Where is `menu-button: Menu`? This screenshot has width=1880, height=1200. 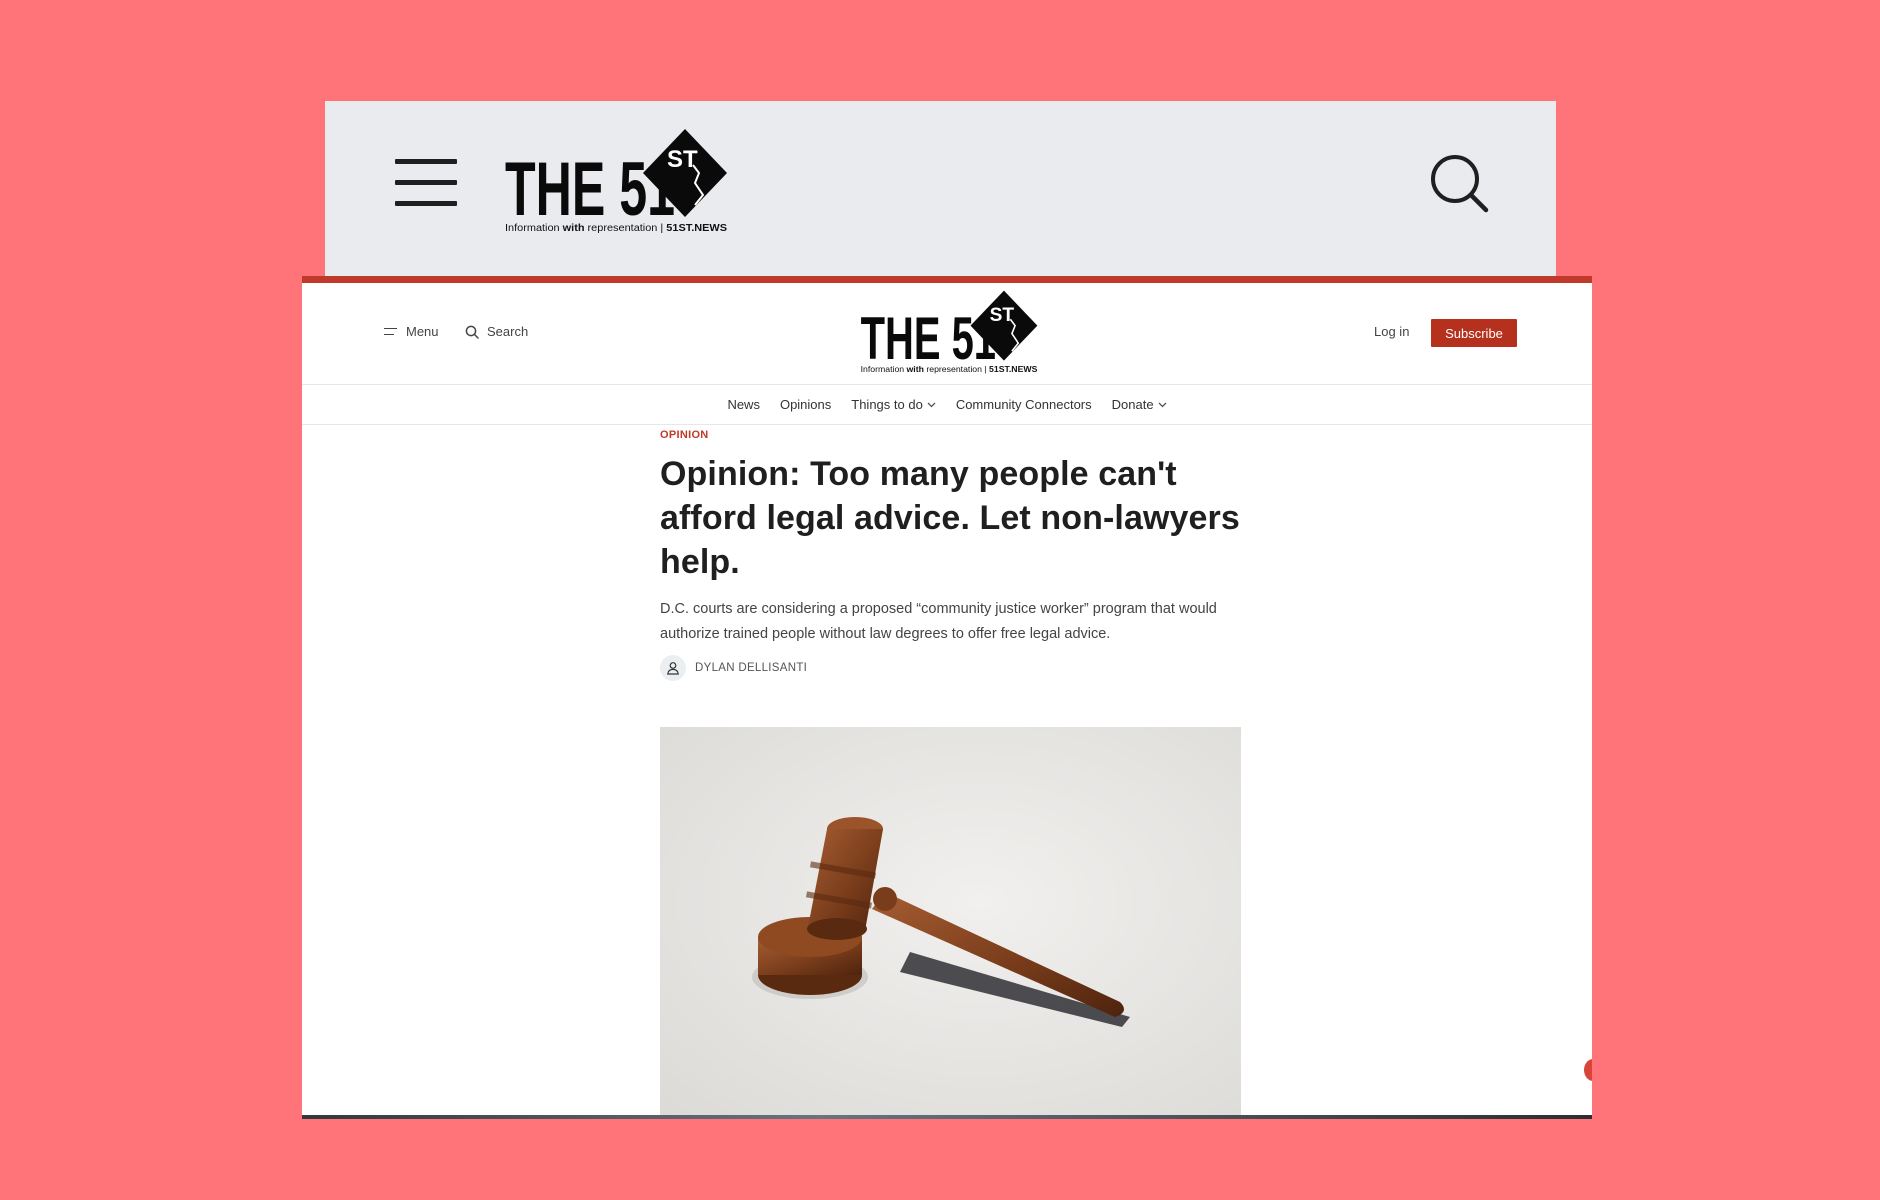
menu-button: Menu is located at coordinates (411, 331).